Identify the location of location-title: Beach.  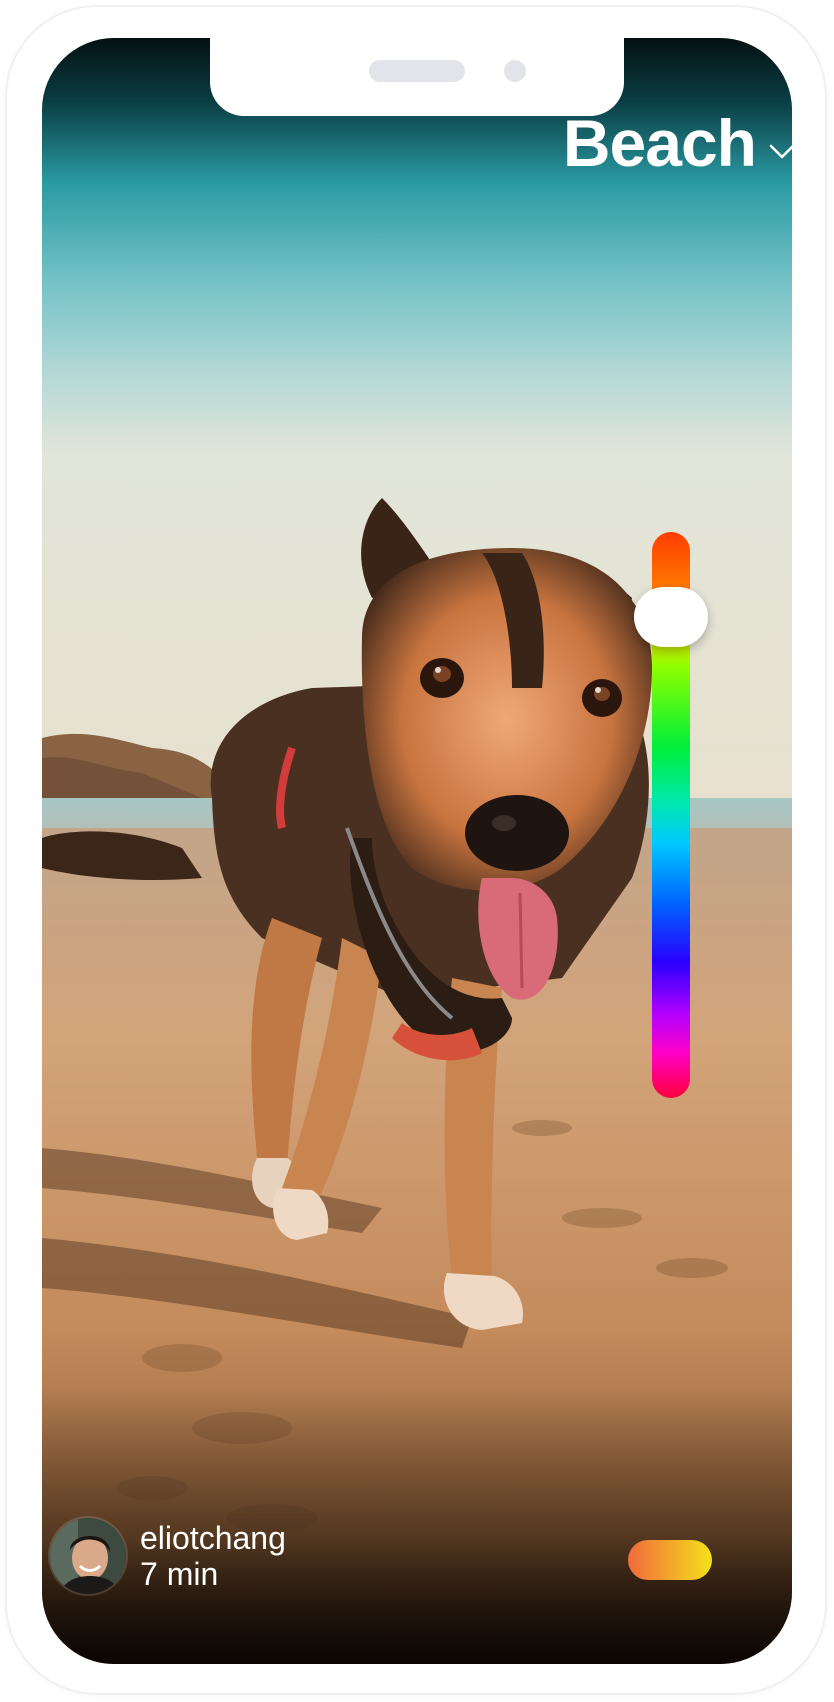
(659, 143).